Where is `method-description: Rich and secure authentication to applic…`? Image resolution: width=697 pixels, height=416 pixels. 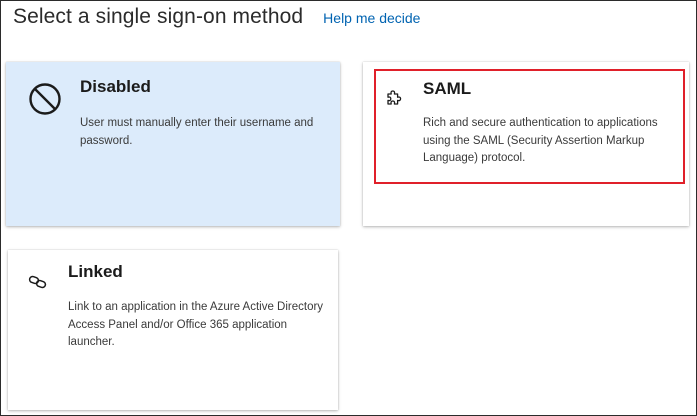 method-description: Rich and secure authentication to applic… is located at coordinates (540, 140).